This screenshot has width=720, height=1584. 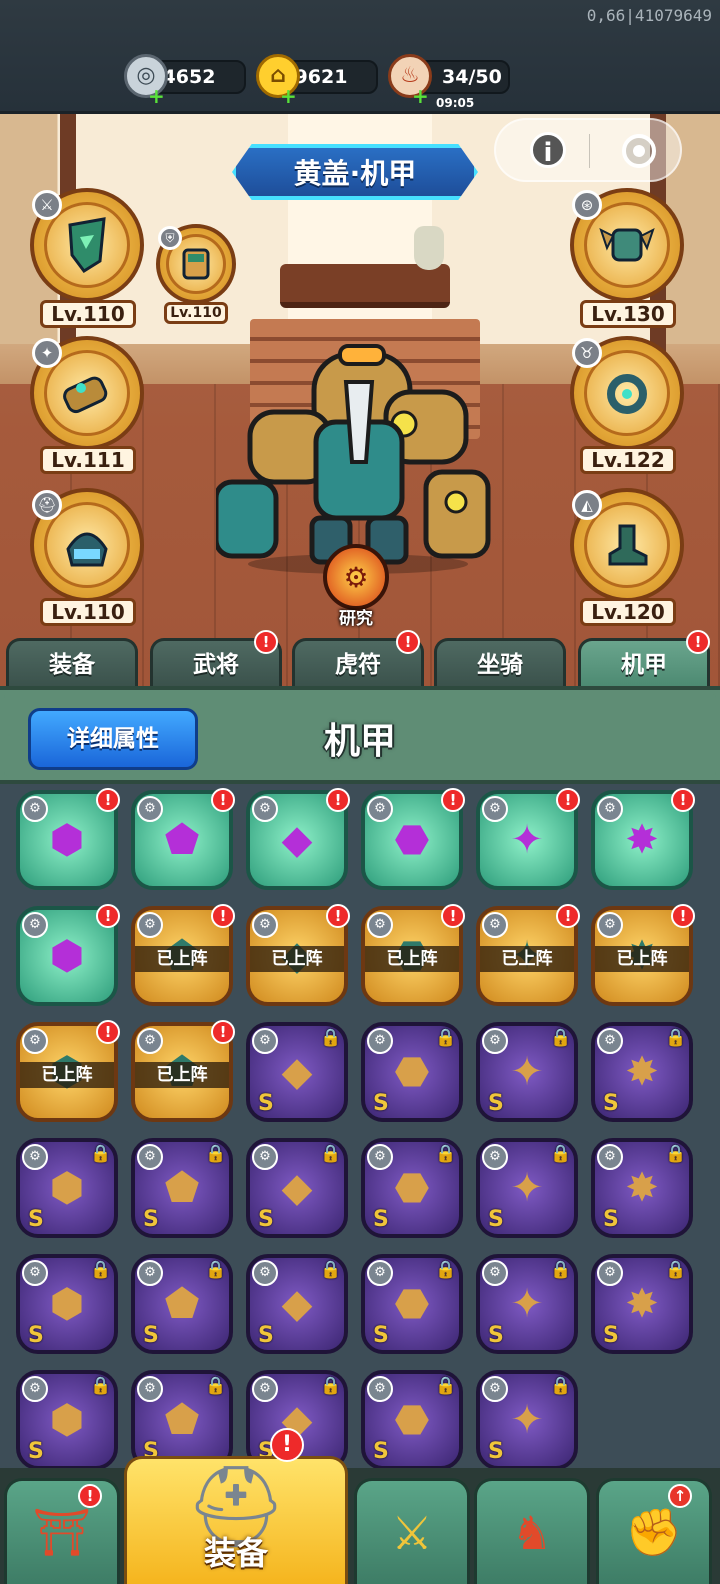 What do you see at coordinates (196, 264) in the screenshot?
I see `slot-shield: ⛨` at bounding box center [196, 264].